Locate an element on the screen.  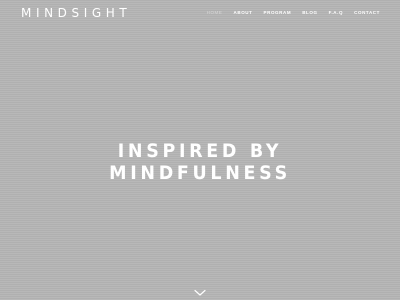
nav-item-contact: CONTACT is located at coordinates (367, 12).